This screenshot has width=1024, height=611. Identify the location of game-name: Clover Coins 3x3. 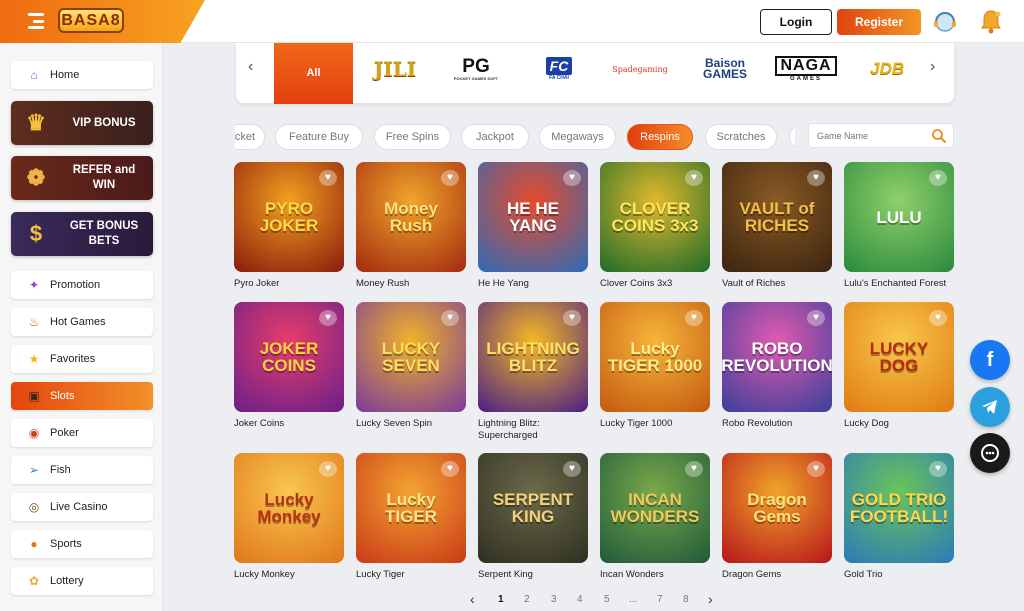
(657, 284).